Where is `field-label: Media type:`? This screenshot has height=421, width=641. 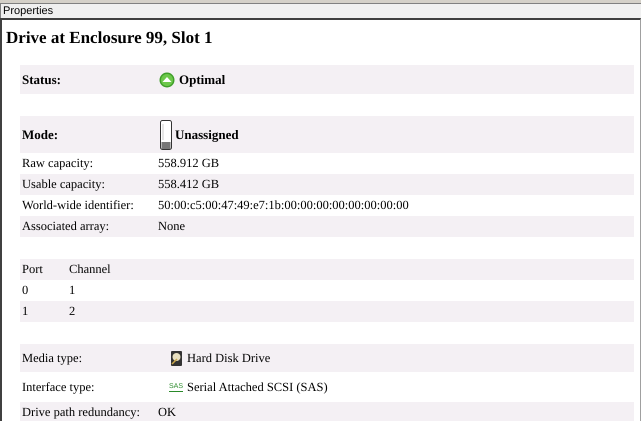 field-label: Media type: is located at coordinates (52, 358).